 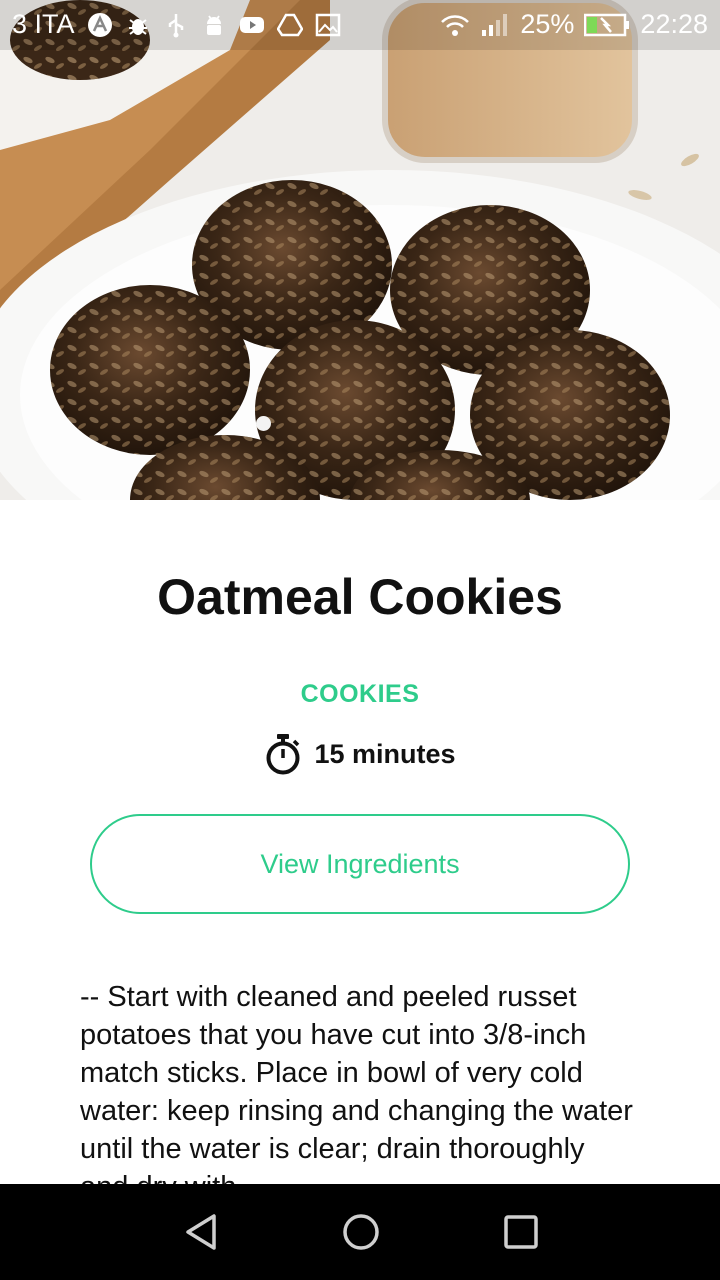 What do you see at coordinates (607, 24) in the screenshot?
I see `battery-charging-icon` at bounding box center [607, 24].